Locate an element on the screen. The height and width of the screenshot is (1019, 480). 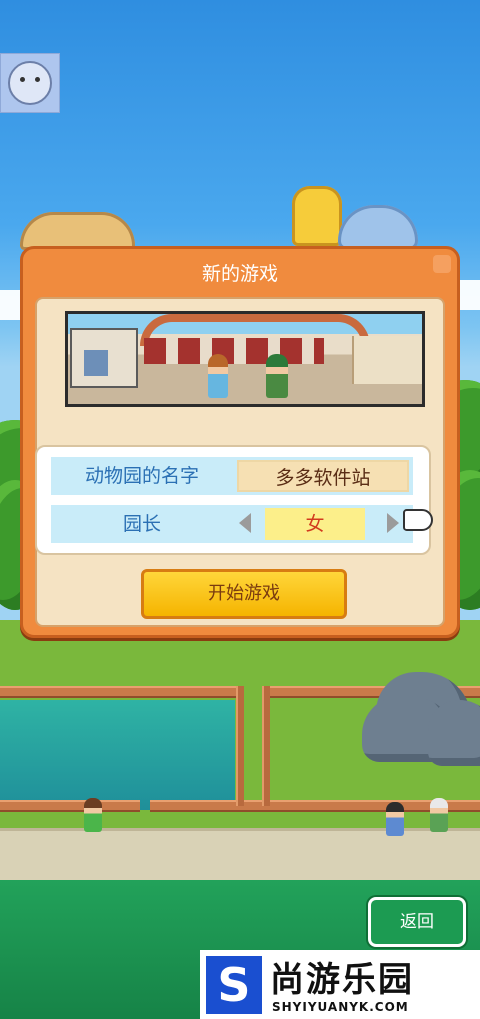
ticket-building is located at coordinates (104, 358).